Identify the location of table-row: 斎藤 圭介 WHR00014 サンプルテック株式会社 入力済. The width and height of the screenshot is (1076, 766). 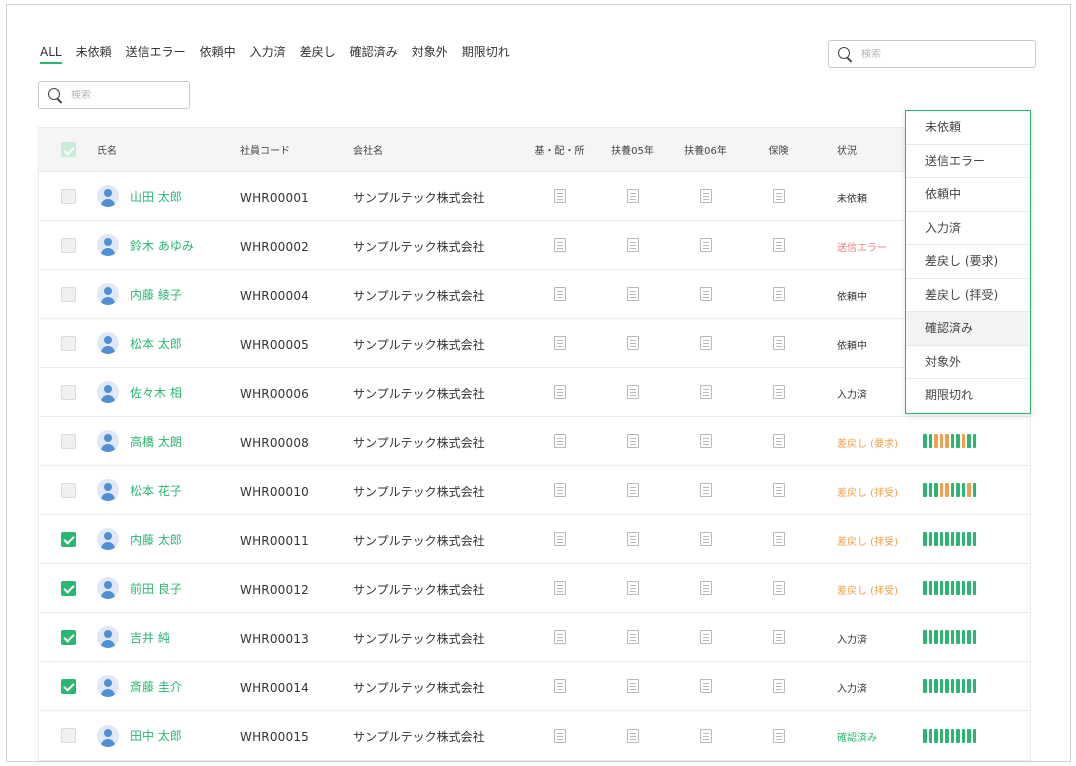
(534, 686).